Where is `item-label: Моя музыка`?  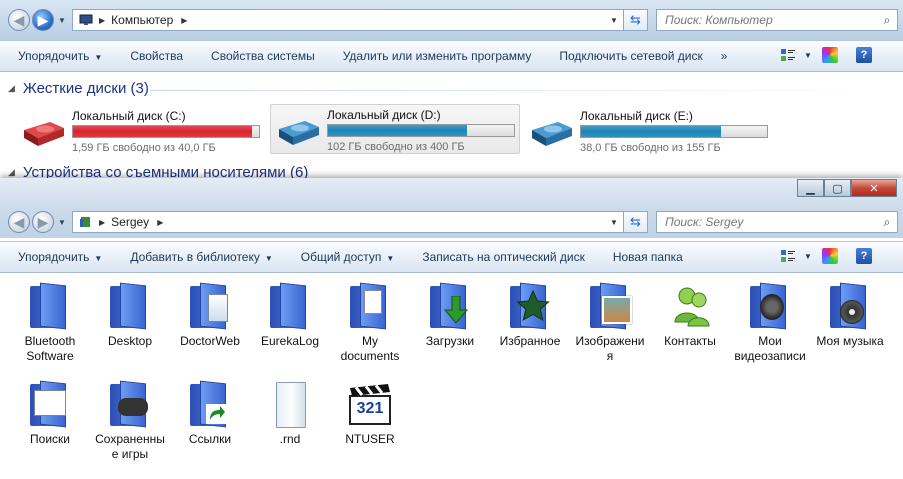 item-label: Моя музыка is located at coordinates (850, 341).